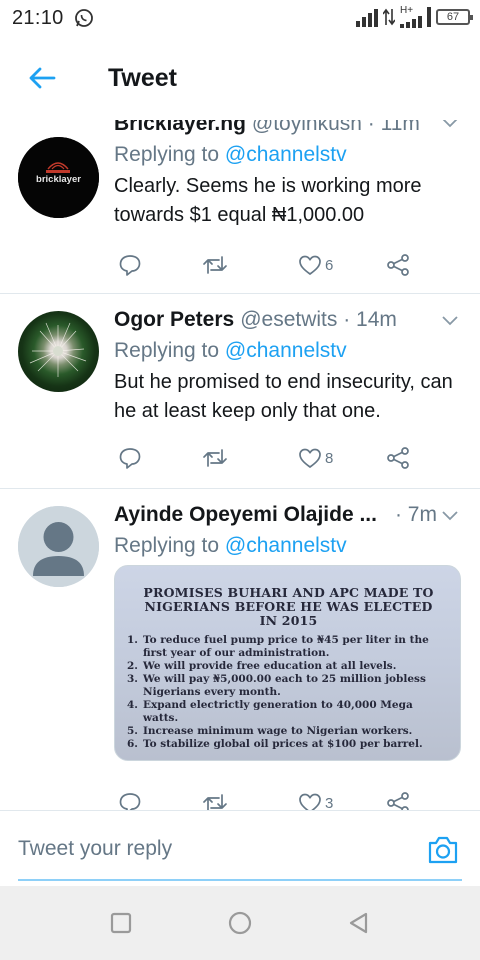  I want to click on camera-icon, so click(443, 850).